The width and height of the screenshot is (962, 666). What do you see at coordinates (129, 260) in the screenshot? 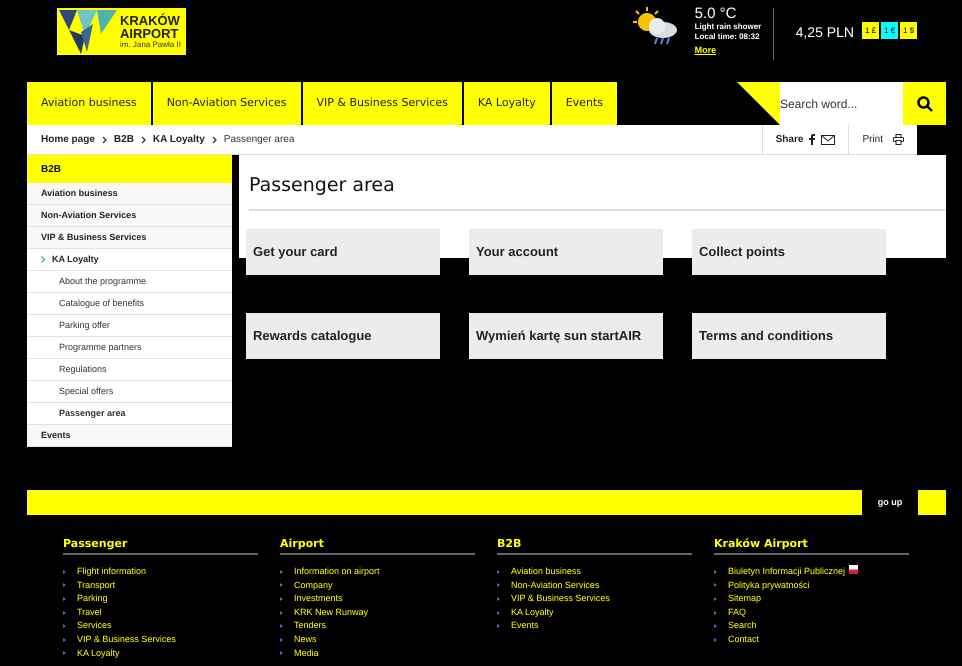
I see `sidebar-item: KA Loyalty` at bounding box center [129, 260].